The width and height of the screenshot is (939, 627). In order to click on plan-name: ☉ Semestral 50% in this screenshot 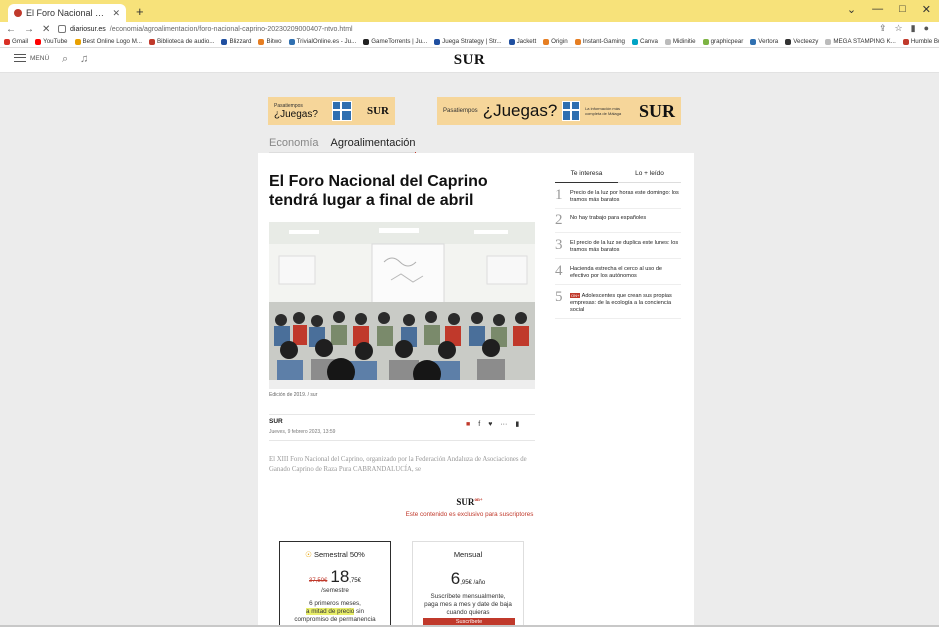, I will do `click(335, 554)`.